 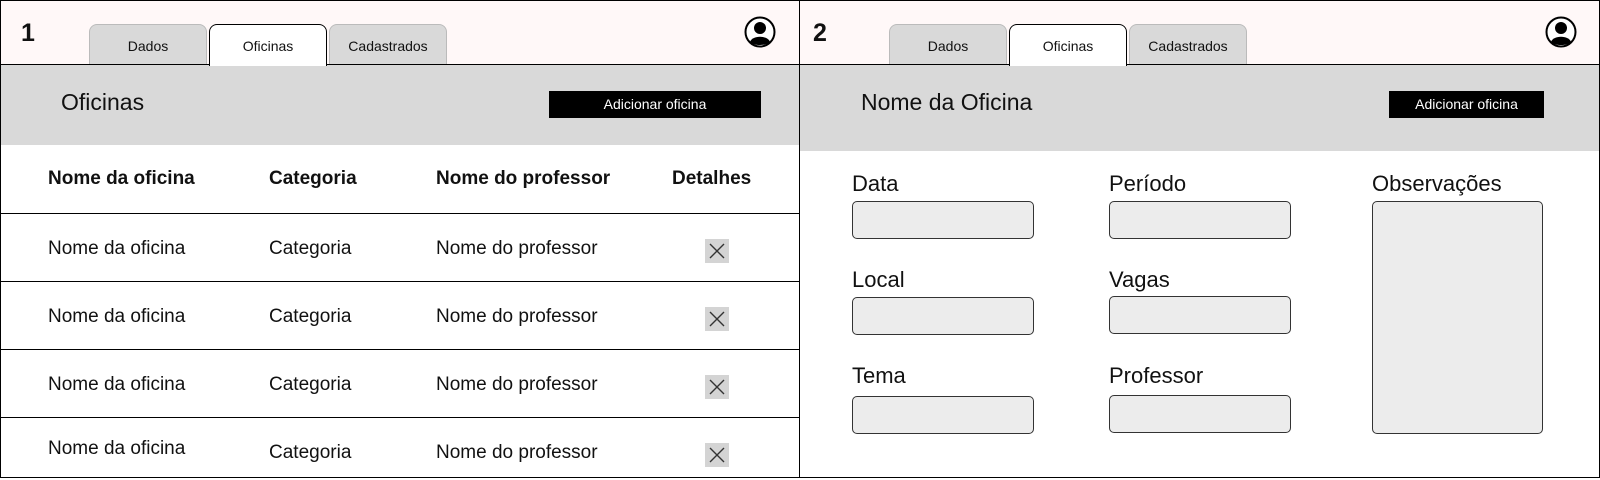 What do you see at coordinates (943, 415) in the screenshot?
I see `tema-field` at bounding box center [943, 415].